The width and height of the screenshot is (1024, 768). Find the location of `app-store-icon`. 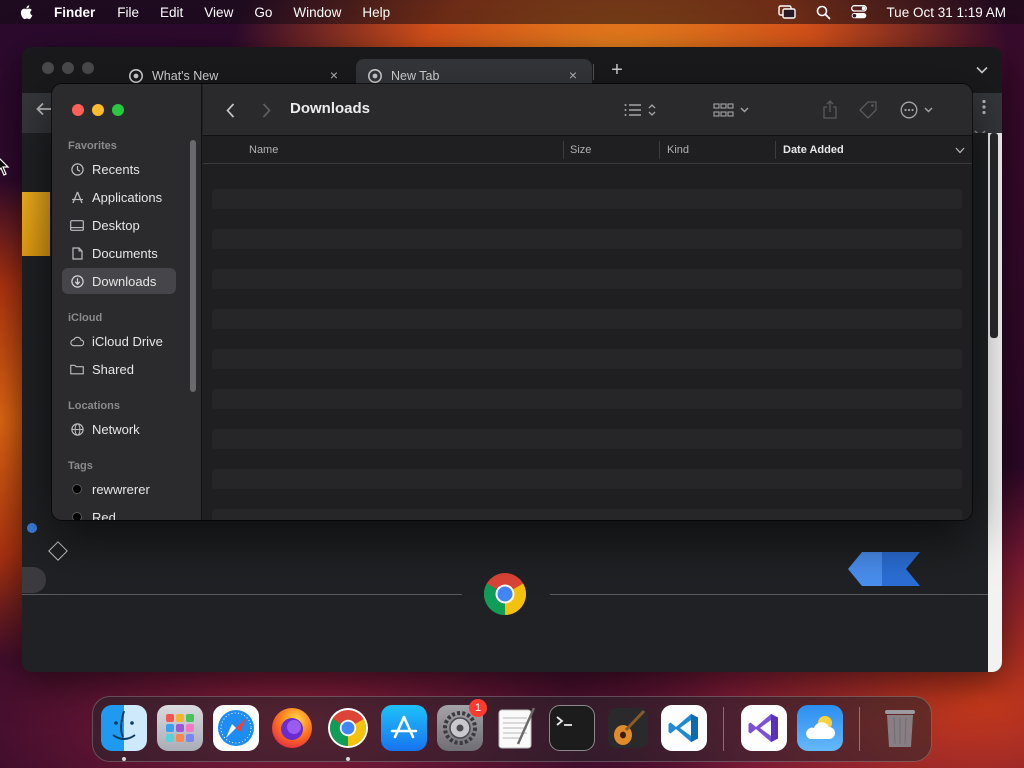

app-store-icon is located at coordinates (404, 727).